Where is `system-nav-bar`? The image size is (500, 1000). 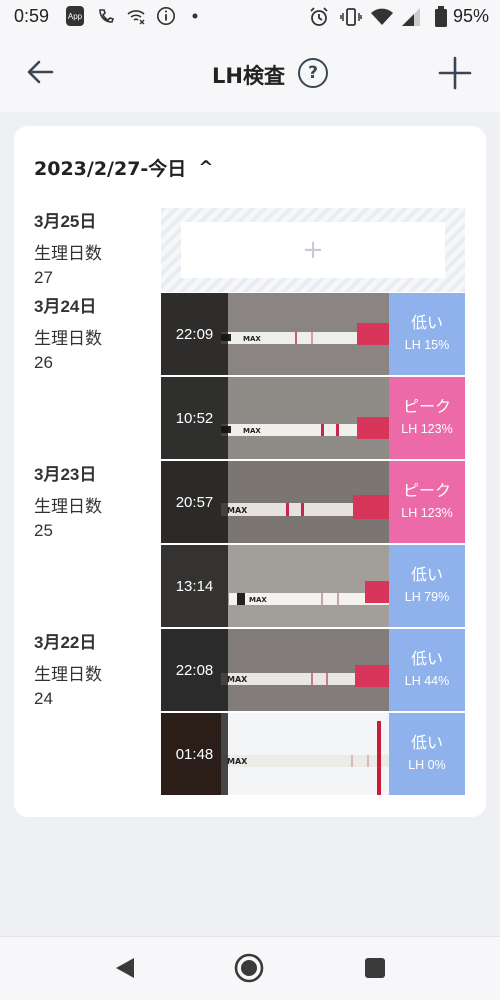
system-nav-bar is located at coordinates (250, 968).